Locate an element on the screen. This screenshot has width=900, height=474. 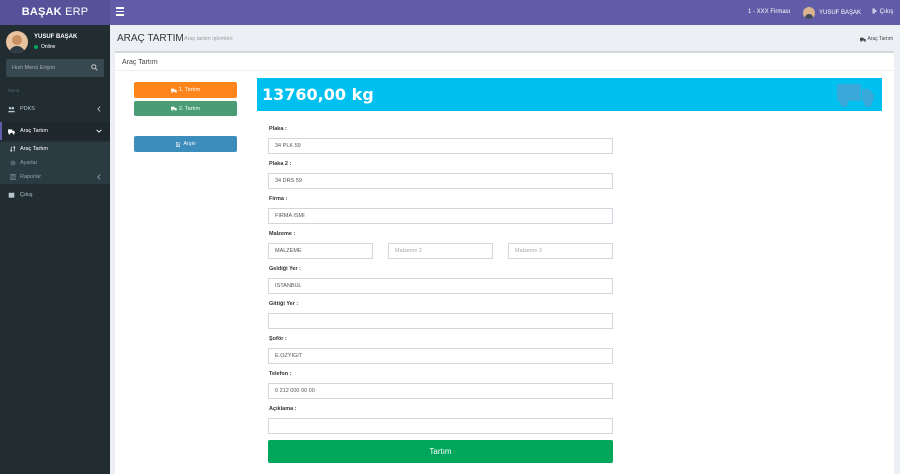
sort-icon is located at coordinates (13, 149).